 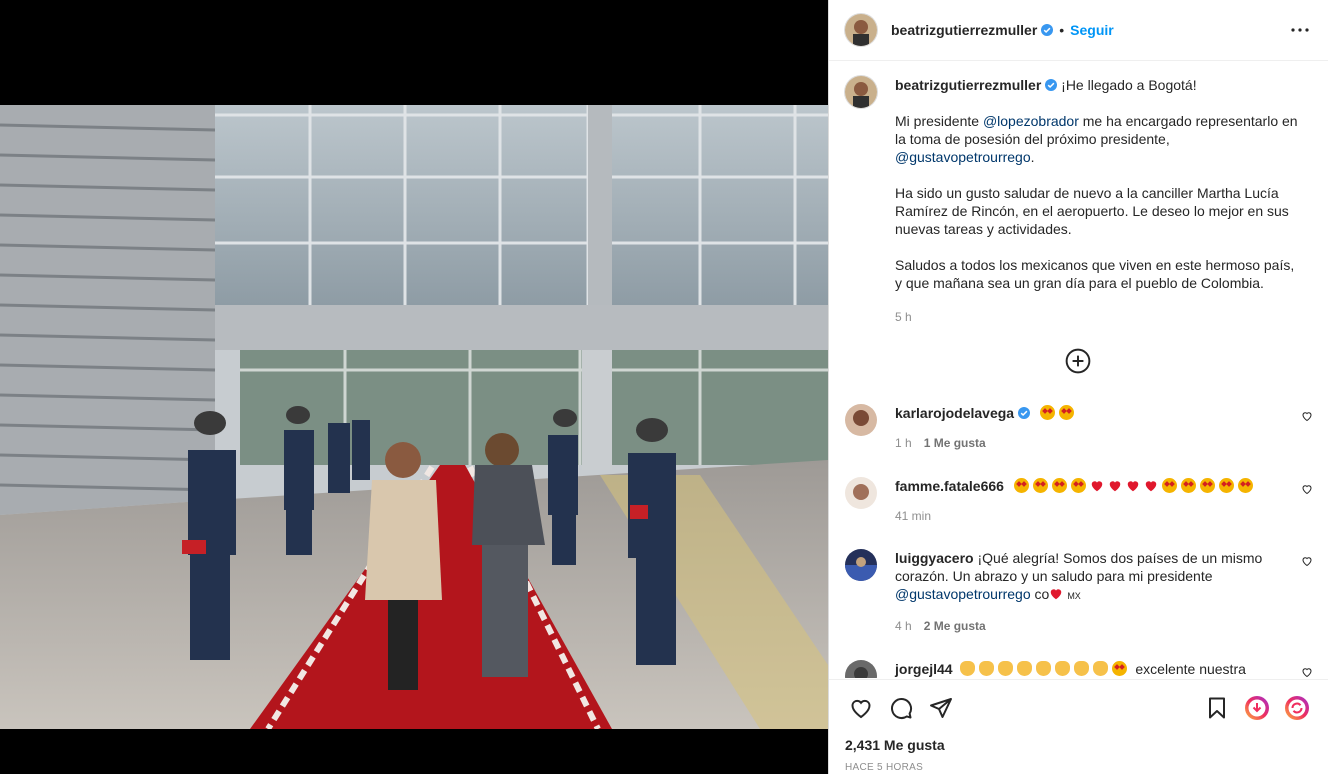 What do you see at coordinates (955, 626) in the screenshot?
I see `comment-likes: 2 Me gusta` at bounding box center [955, 626].